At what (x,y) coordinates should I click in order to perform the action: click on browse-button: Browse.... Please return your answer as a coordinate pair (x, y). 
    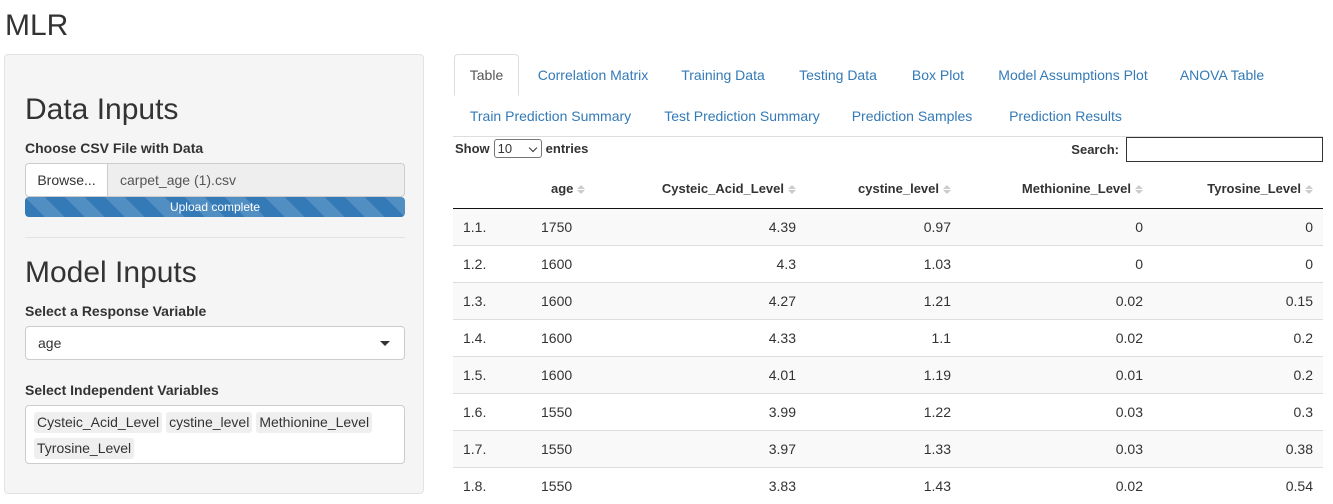
    Looking at the image, I should click on (66, 180).